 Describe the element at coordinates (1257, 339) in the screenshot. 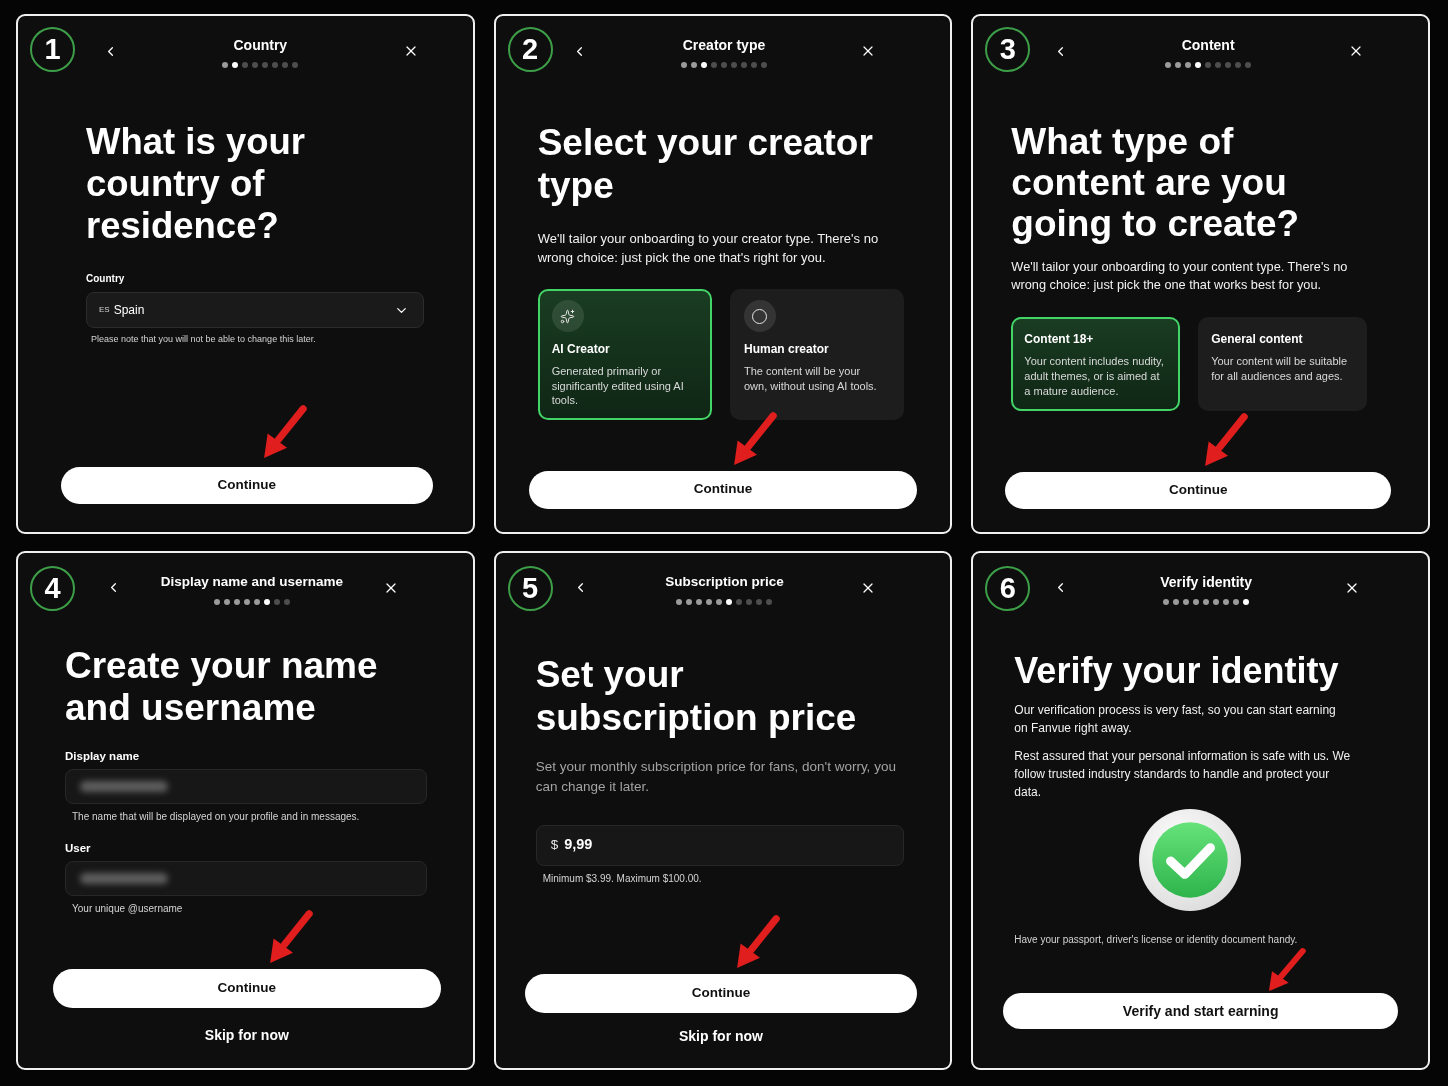

I see `option-title: General content` at that location.